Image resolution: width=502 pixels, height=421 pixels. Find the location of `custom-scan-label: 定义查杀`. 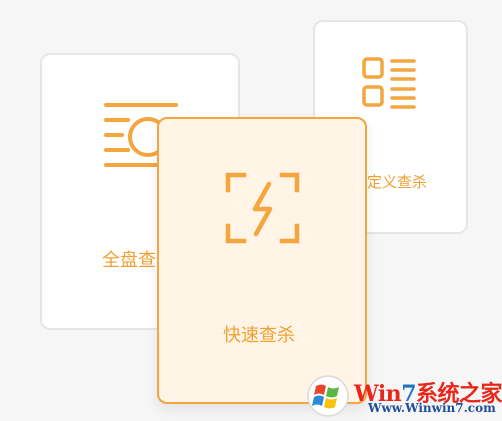

custom-scan-label: 定义查杀 is located at coordinates (397, 182).